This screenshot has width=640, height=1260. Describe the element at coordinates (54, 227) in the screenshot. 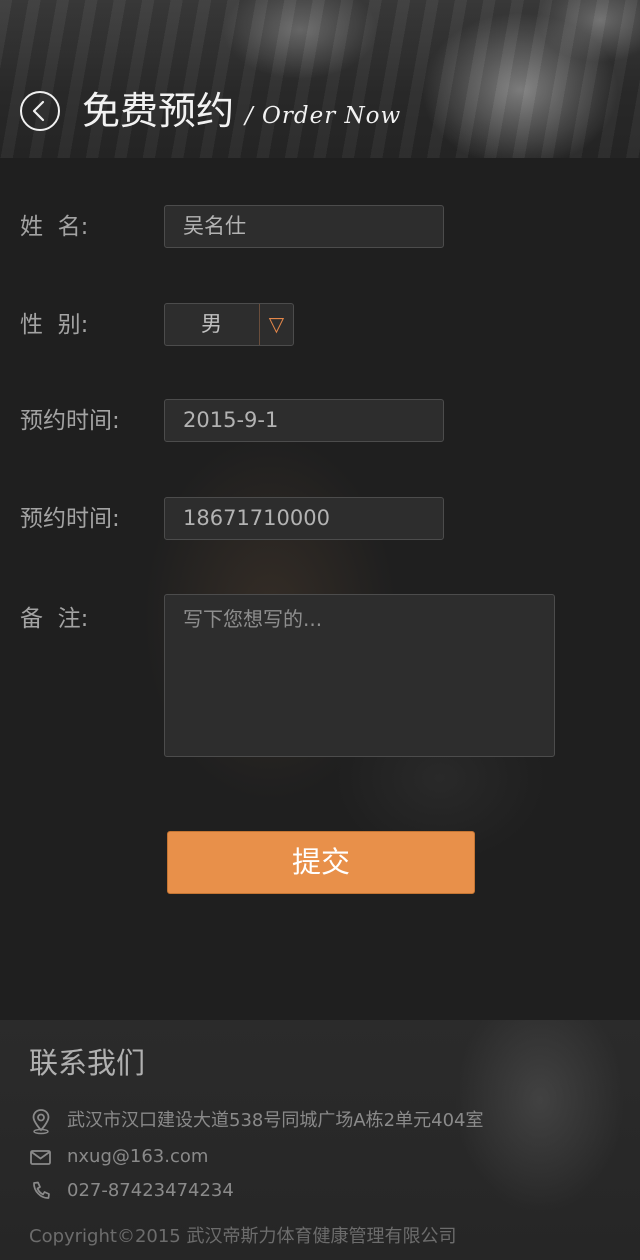

I see `name-label: 姓 名:` at that location.